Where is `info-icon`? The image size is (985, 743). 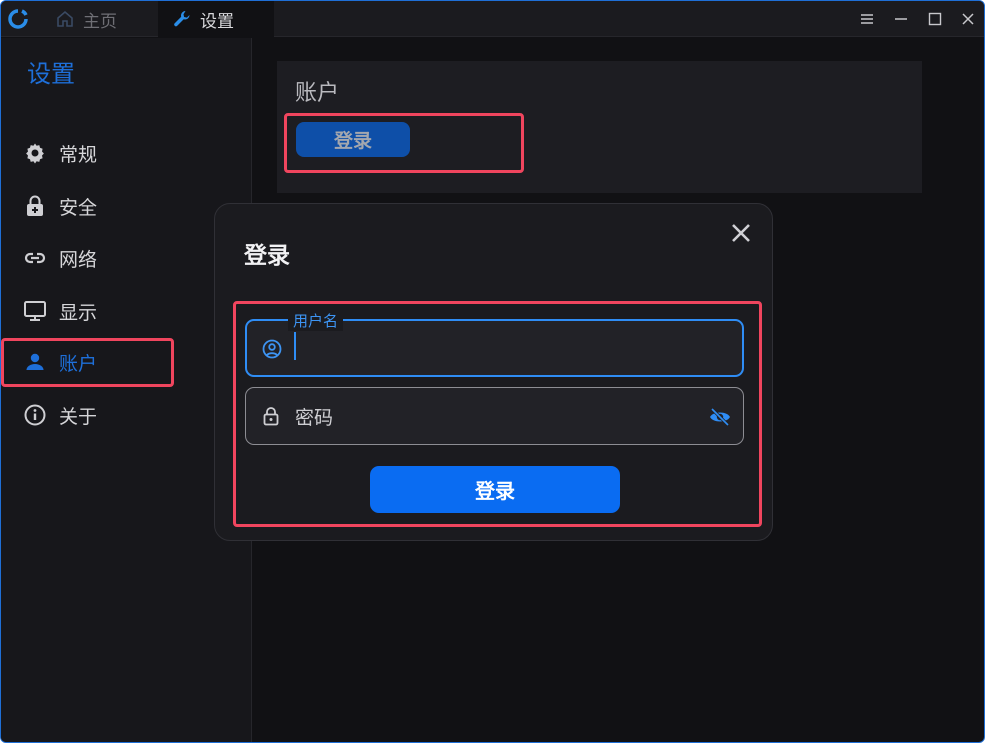
info-icon is located at coordinates (35, 415).